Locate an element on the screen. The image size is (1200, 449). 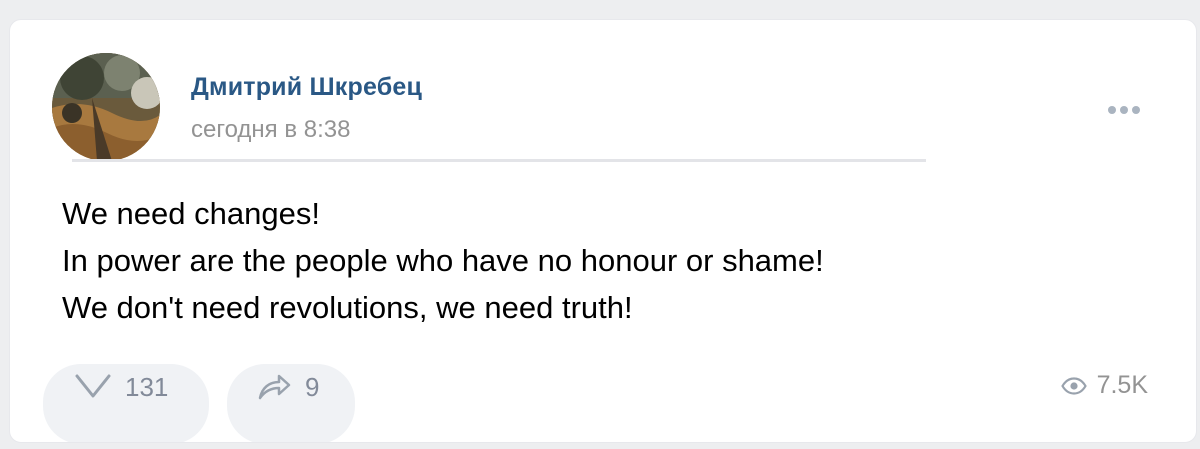
post-timestamp: сегодня в 8:38 is located at coordinates (270, 130).